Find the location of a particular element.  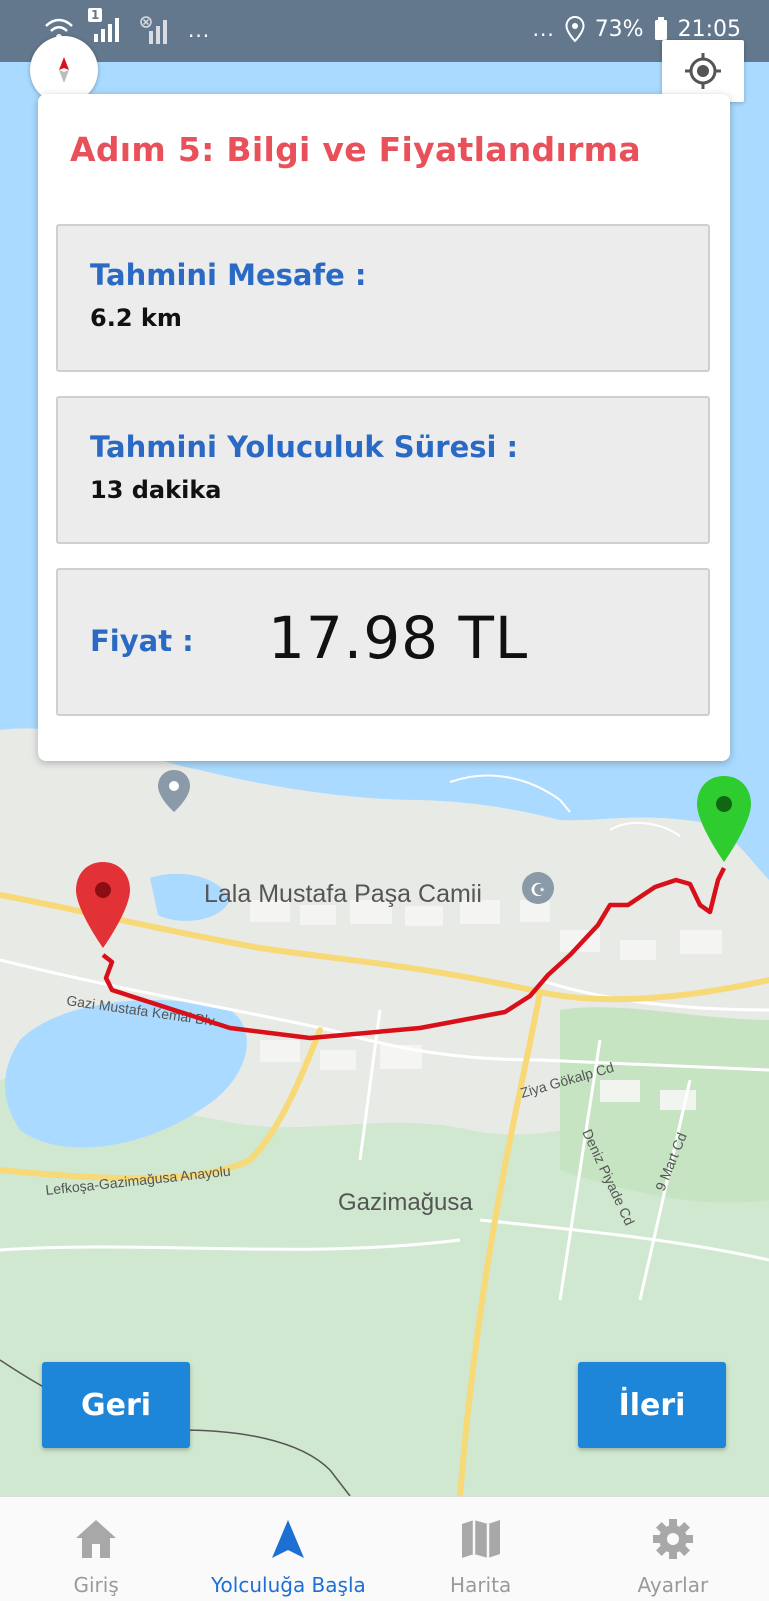

distance-box: Tahmini Mesafe : 6.2 km is located at coordinates (383, 298).